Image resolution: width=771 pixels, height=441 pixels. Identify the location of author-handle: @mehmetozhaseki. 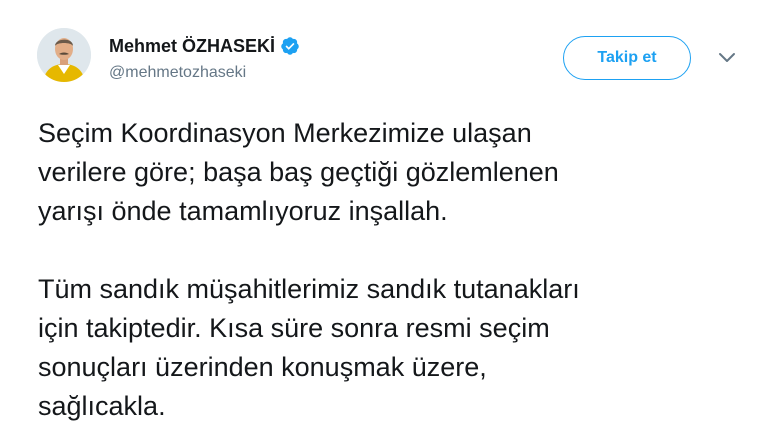
(177, 73).